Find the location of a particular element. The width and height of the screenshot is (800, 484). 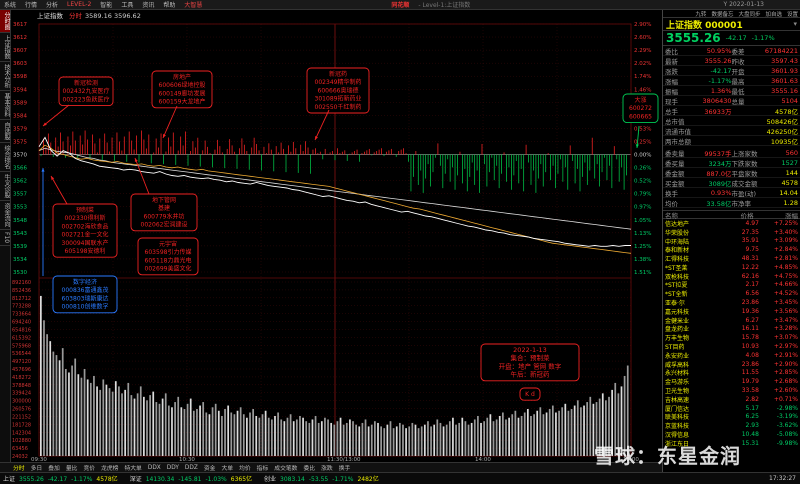

stock-row: 盘龙药业 16.11 +3.28% is located at coordinates (731, 329).